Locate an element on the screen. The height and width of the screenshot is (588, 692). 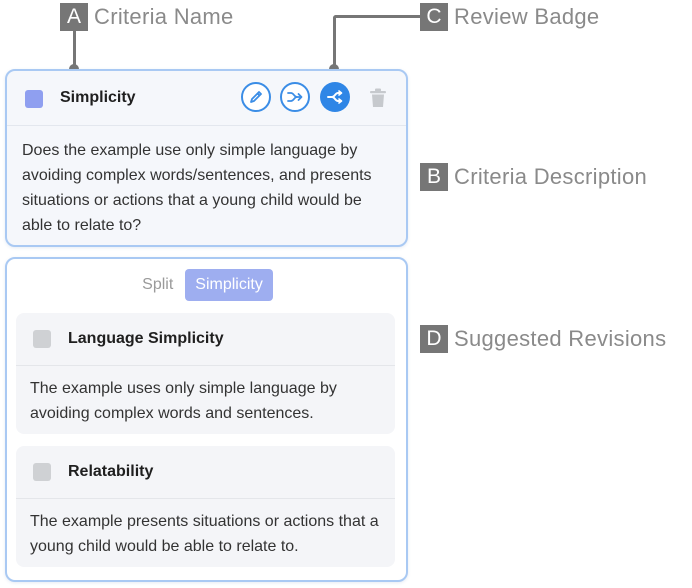
suggestion-header: Language Simplicity is located at coordinates (205, 339).